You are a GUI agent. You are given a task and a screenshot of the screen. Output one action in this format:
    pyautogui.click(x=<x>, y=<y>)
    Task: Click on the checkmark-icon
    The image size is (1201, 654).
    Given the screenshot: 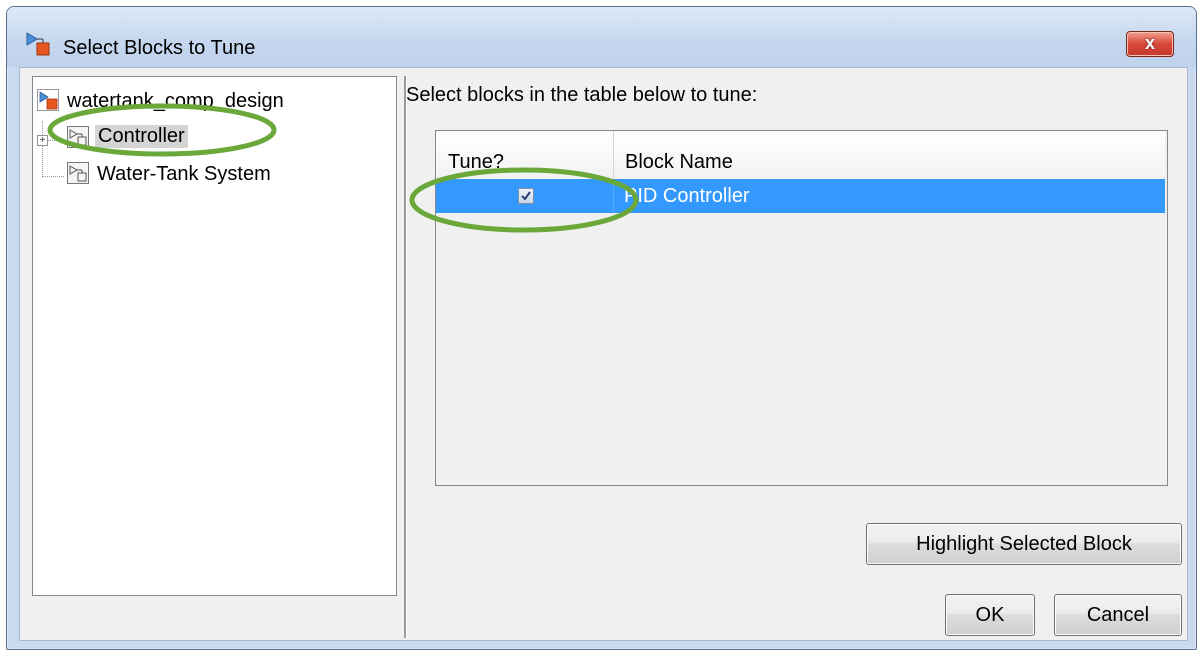 What is the action you would take?
    pyautogui.click(x=526, y=196)
    